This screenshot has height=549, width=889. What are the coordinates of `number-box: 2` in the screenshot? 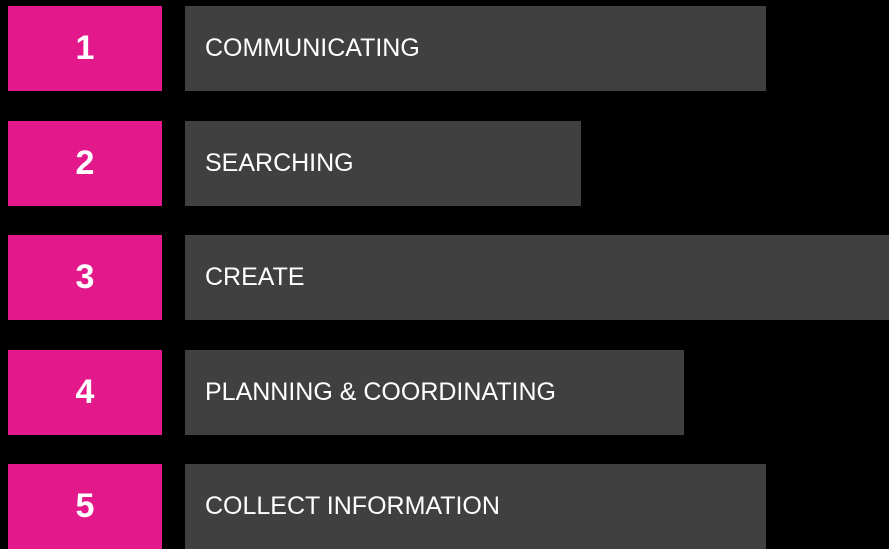 It's located at (85, 163).